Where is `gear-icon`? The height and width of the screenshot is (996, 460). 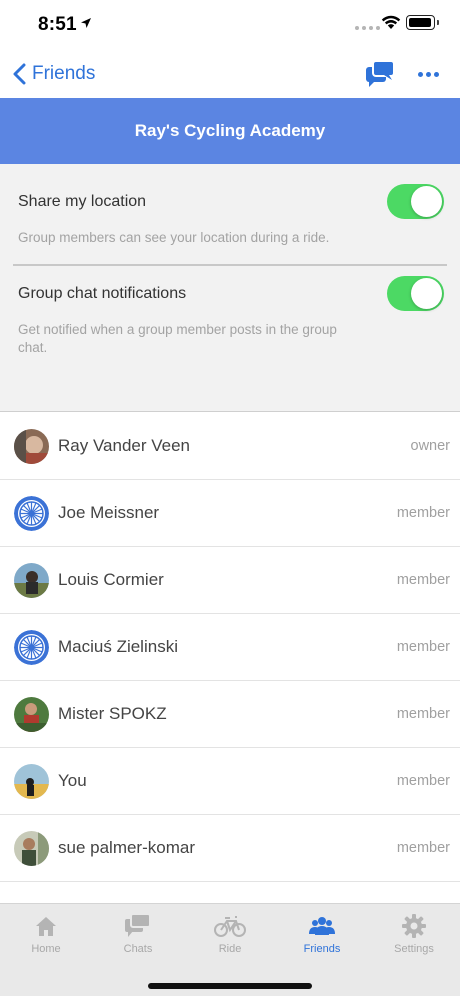 gear-icon is located at coordinates (414, 926).